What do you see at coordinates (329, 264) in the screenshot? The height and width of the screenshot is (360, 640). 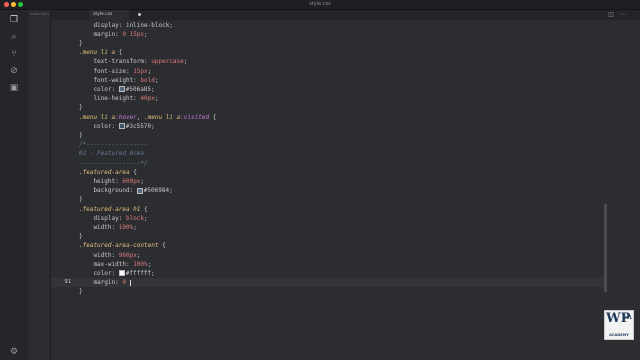 I see `code-line: max-width: 100%;` at bounding box center [329, 264].